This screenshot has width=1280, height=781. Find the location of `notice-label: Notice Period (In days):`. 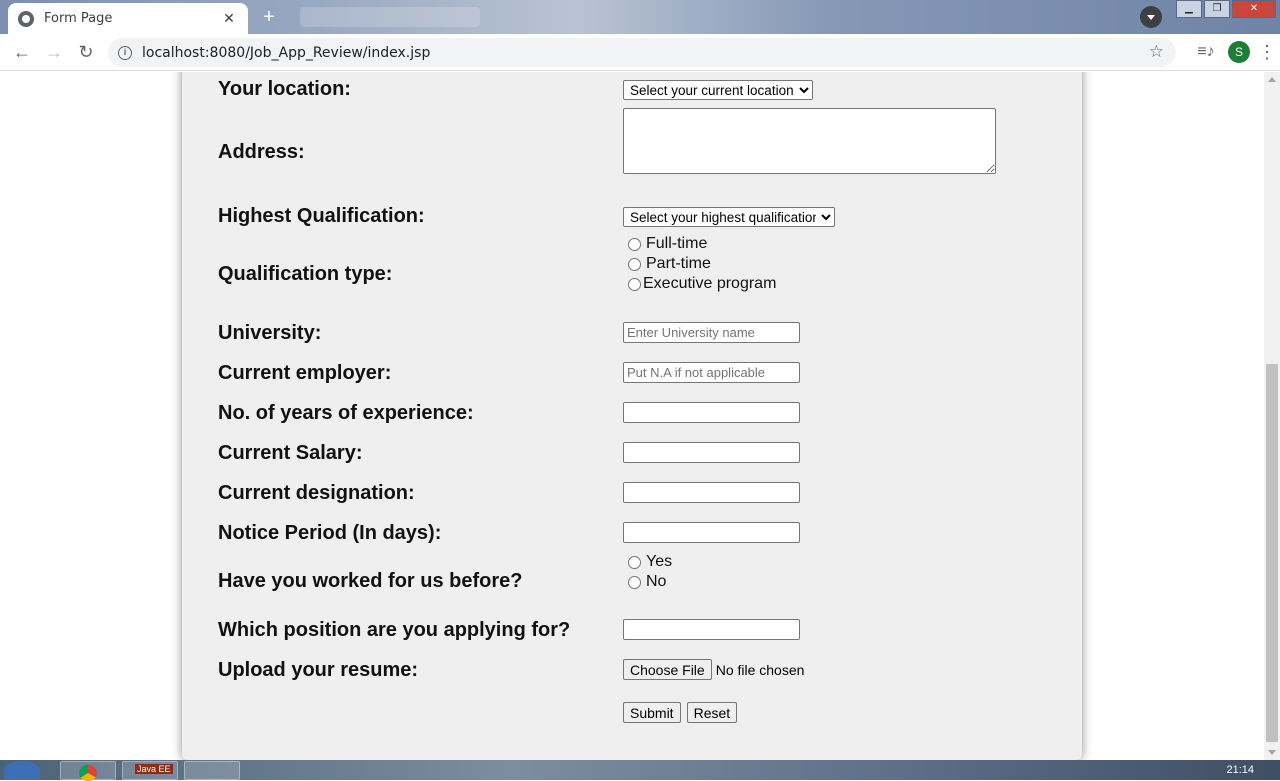

notice-label: Notice Period (In days): is located at coordinates (330, 533).